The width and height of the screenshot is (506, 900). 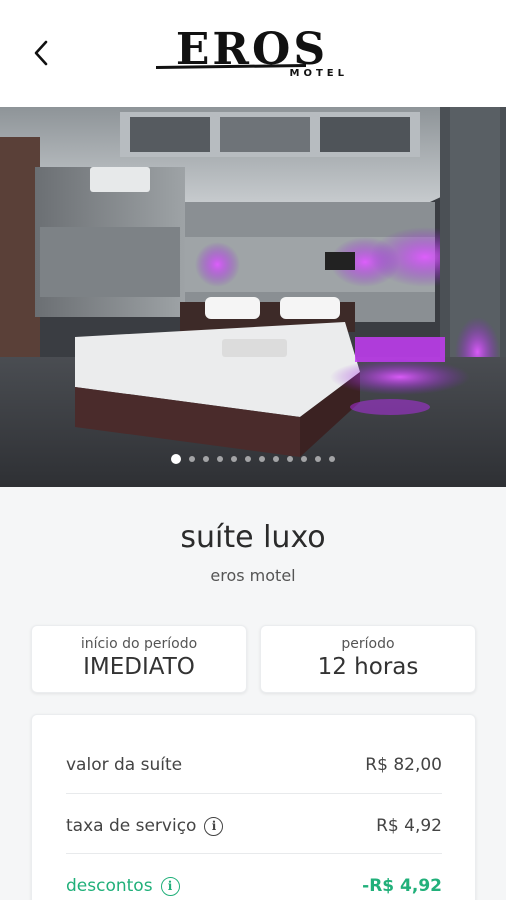 I want to click on discounts-row: descontos i -R$ 4,92, so click(x=254, y=878).